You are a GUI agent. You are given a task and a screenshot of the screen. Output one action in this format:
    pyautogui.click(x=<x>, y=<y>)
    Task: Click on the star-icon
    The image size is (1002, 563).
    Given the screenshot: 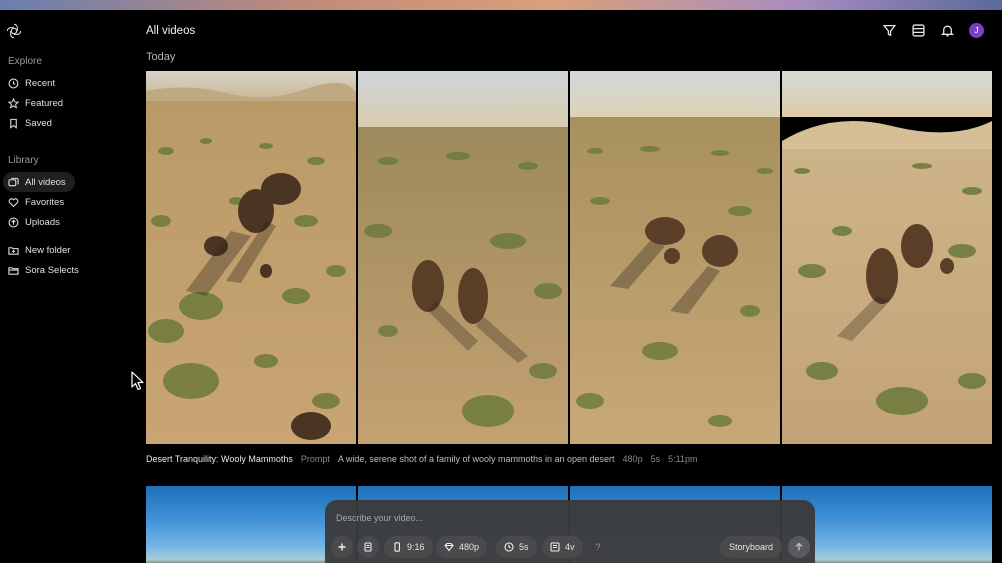 What is the action you would take?
    pyautogui.click(x=13, y=103)
    